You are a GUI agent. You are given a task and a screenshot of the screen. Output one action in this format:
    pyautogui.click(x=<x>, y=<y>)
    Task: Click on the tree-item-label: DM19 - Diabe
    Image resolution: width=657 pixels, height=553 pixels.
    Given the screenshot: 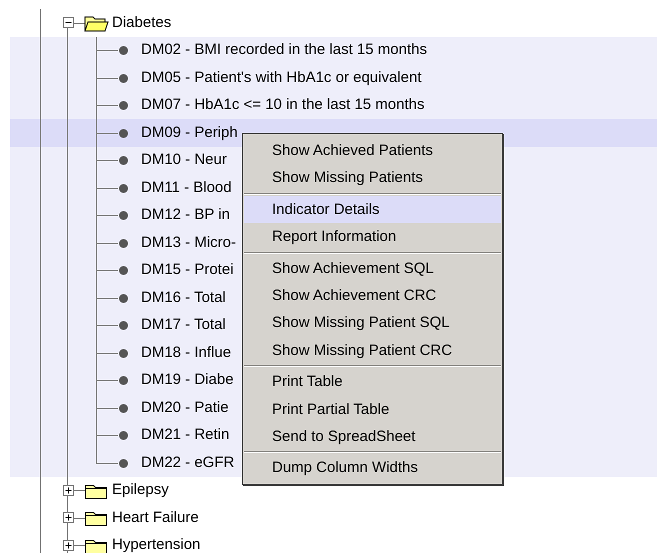 What is the action you would take?
    pyautogui.click(x=187, y=380)
    